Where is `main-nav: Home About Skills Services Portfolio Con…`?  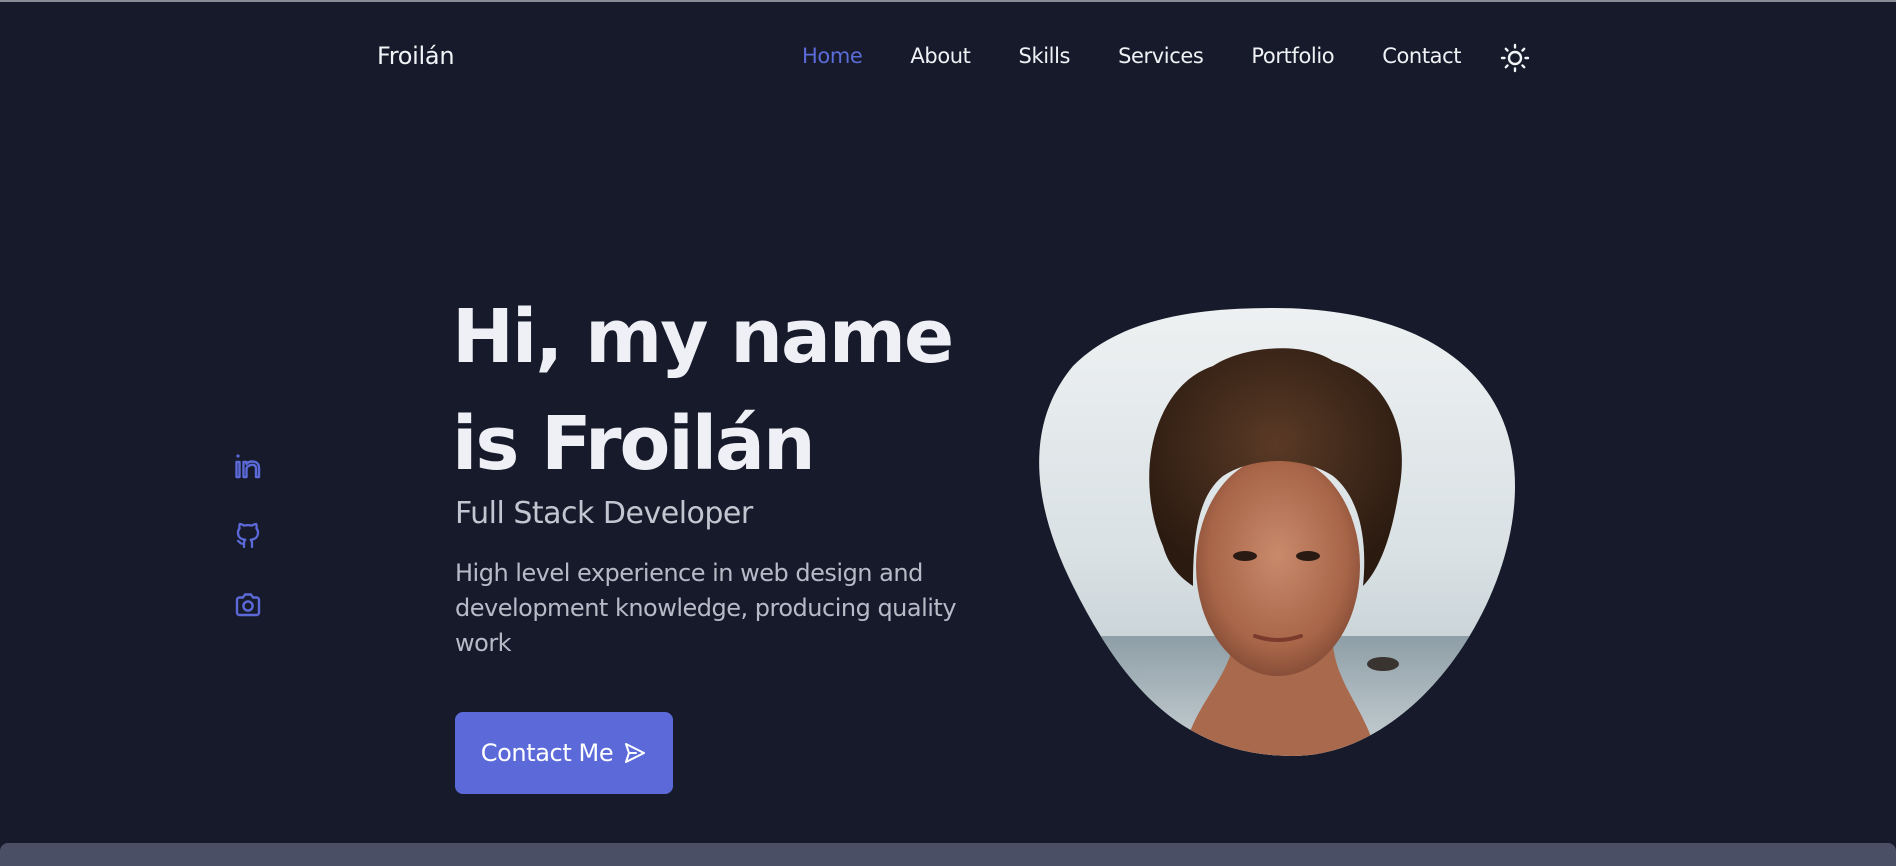 main-nav: Home About Skills Services Portfolio Con… is located at coordinates (1155, 56).